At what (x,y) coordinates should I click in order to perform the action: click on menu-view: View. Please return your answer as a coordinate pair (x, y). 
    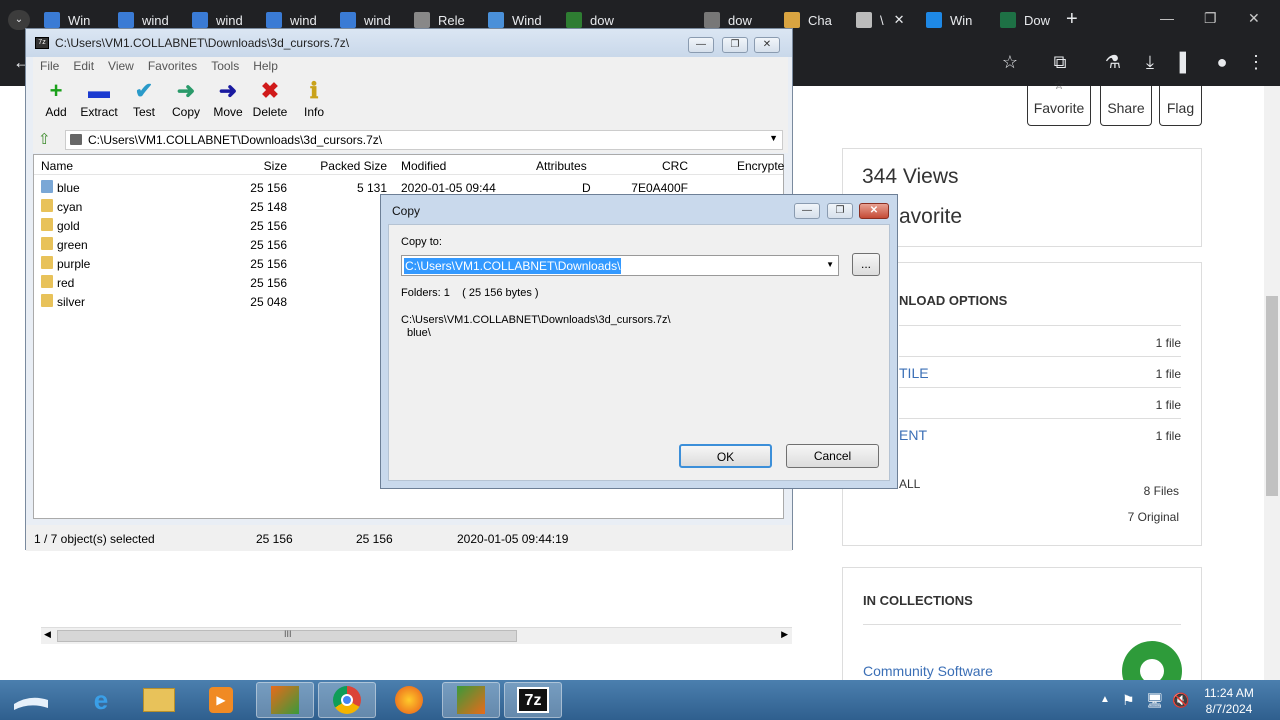
    Looking at the image, I should click on (121, 66).